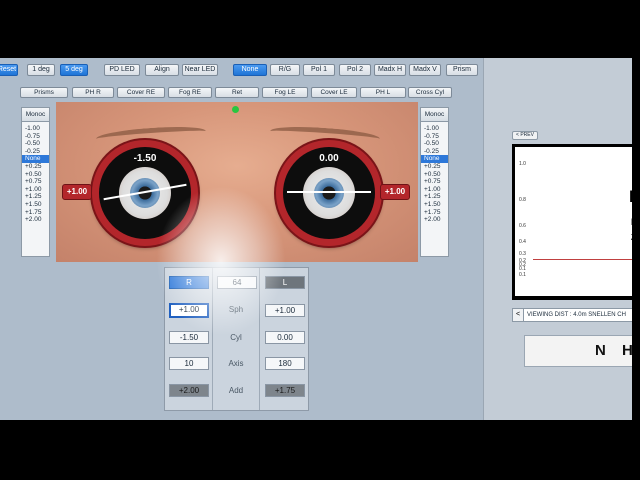  I want to click on rx-label-add: Add, so click(236, 390).